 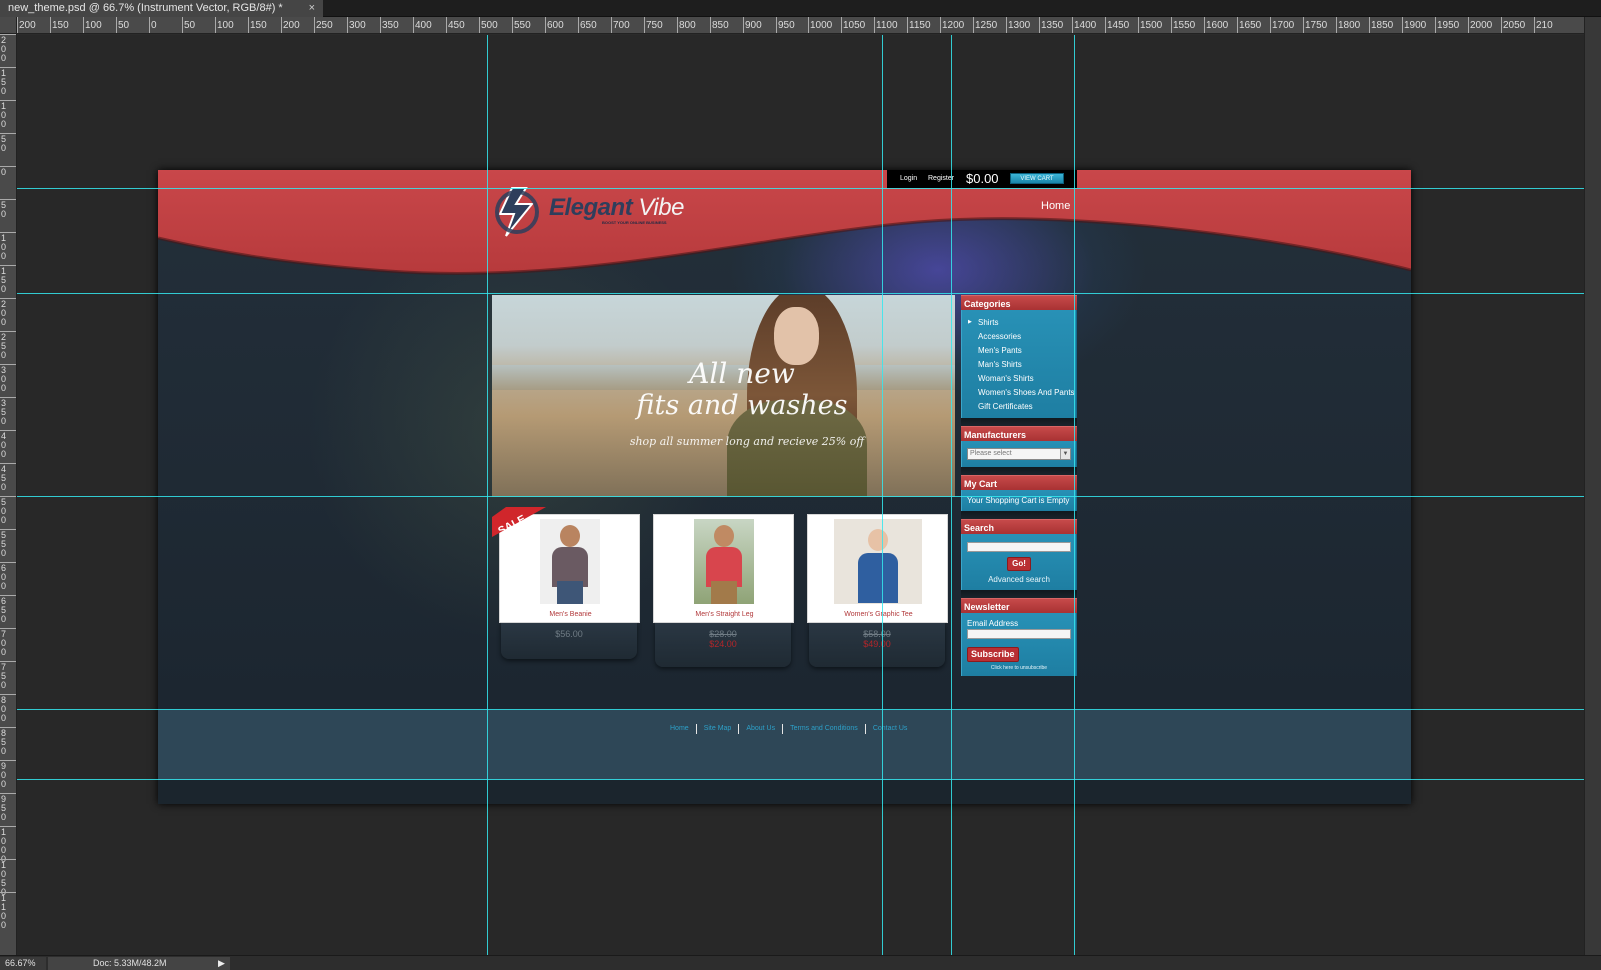 What do you see at coordinates (517, 212) in the screenshot?
I see `logo-mark-icon` at bounding box center [517, 212].